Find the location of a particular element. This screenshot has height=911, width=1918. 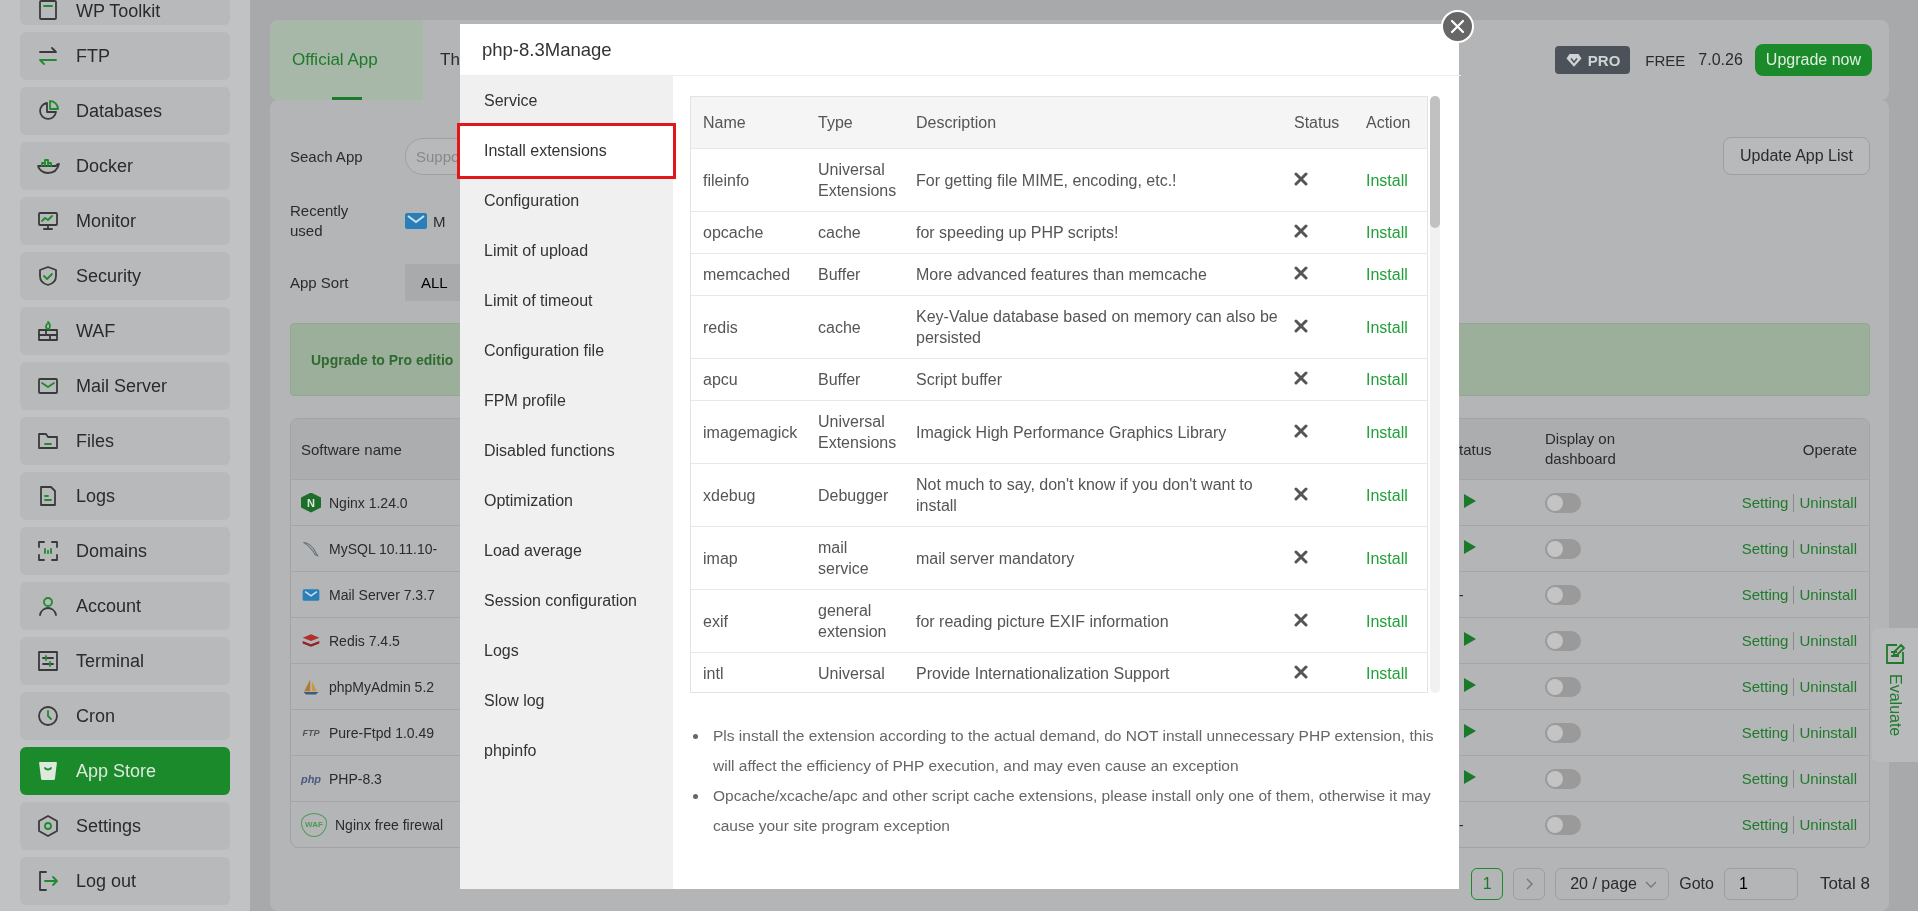

search-label: Seach App is located at coordinates (327, 156).